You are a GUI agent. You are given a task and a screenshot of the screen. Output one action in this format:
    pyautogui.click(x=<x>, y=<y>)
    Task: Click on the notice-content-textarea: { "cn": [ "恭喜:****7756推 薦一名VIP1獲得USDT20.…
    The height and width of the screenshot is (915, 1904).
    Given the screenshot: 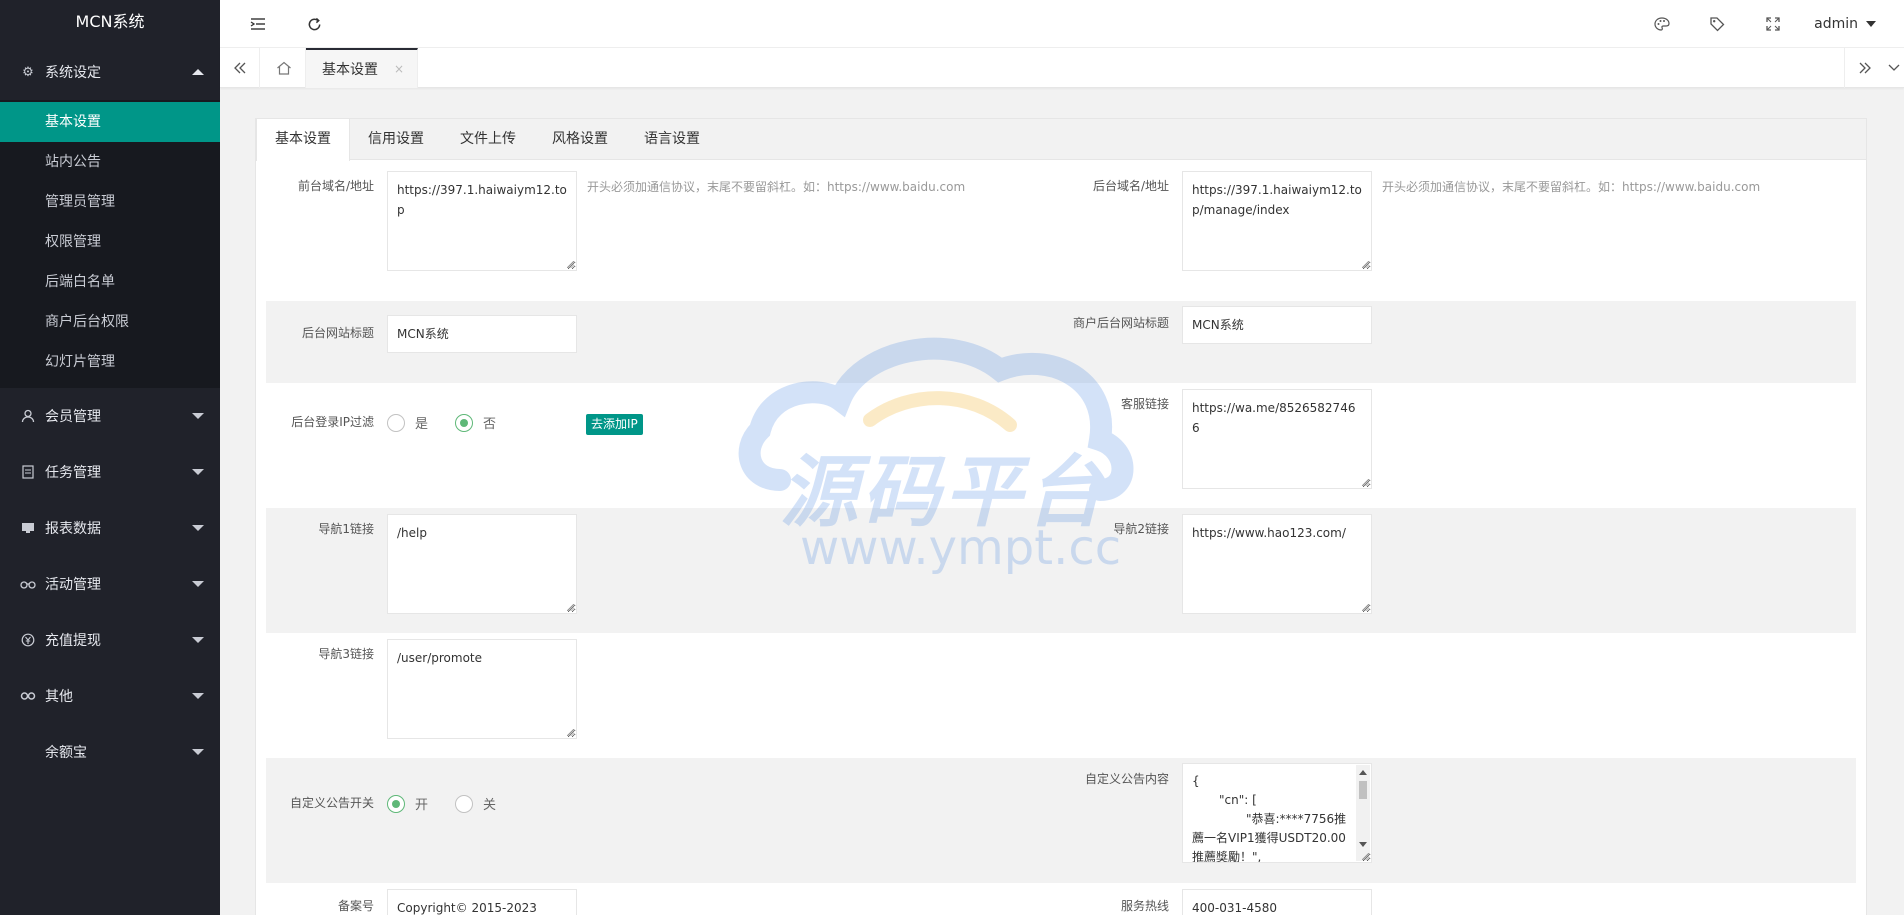 What is the action you would take?
    pyautogui.click(x=1277, y=813)
    